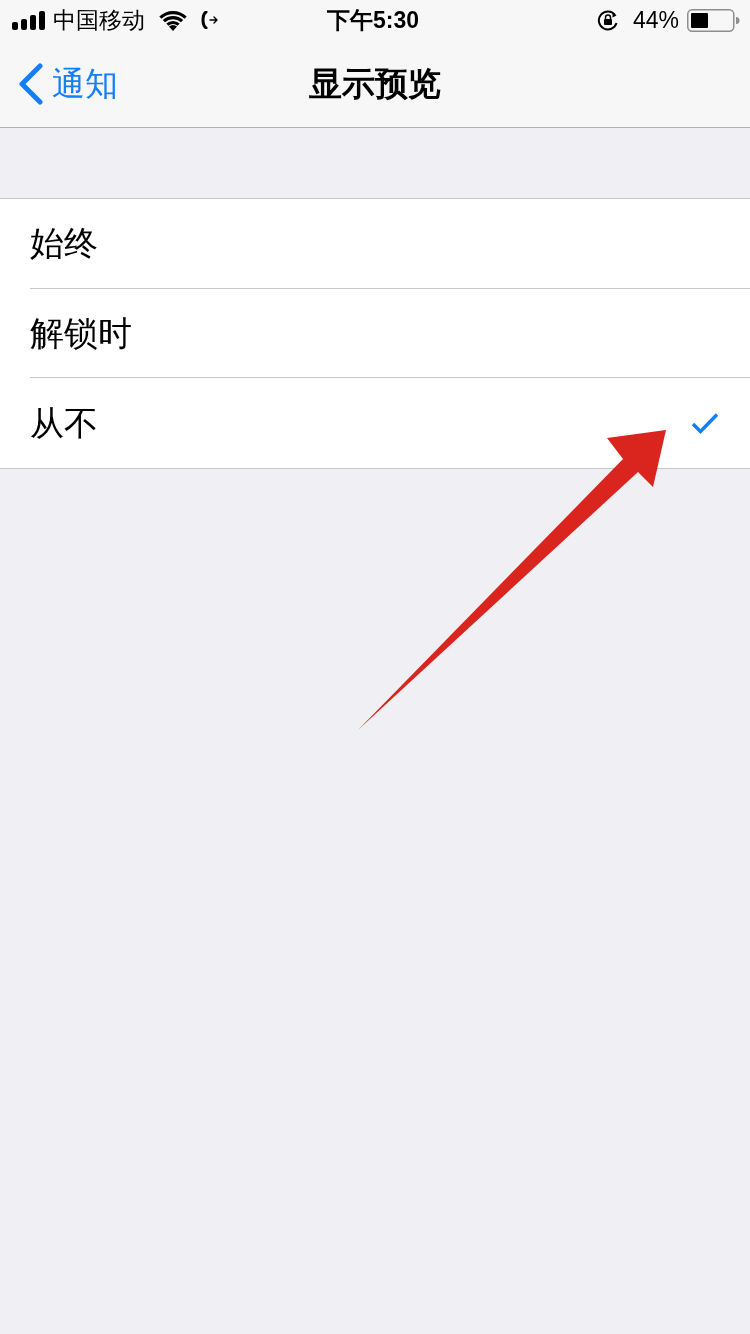  I want to click on carrier-name: 中国移动, so click(99, 20).